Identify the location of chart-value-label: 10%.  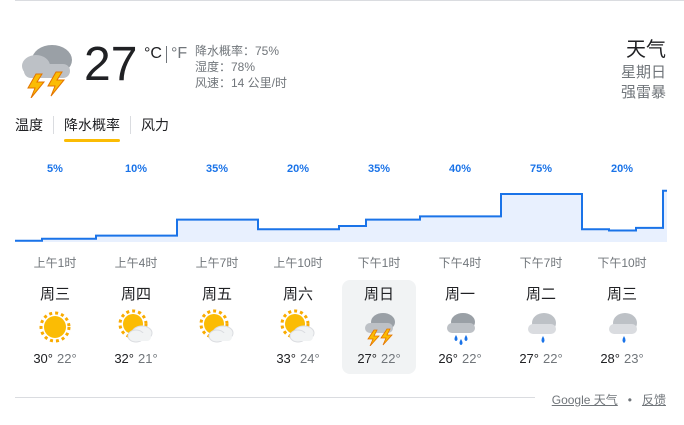
(136, 169).